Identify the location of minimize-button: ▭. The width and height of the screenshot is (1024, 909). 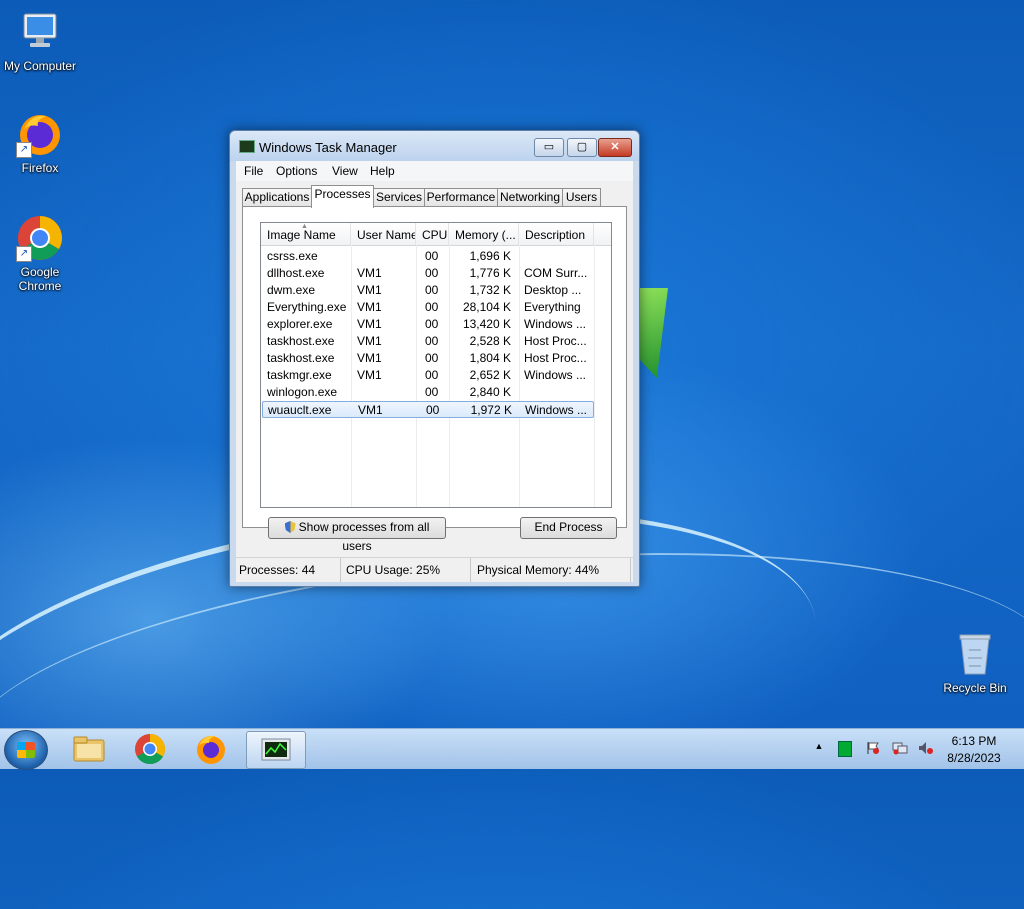
(549, 147).